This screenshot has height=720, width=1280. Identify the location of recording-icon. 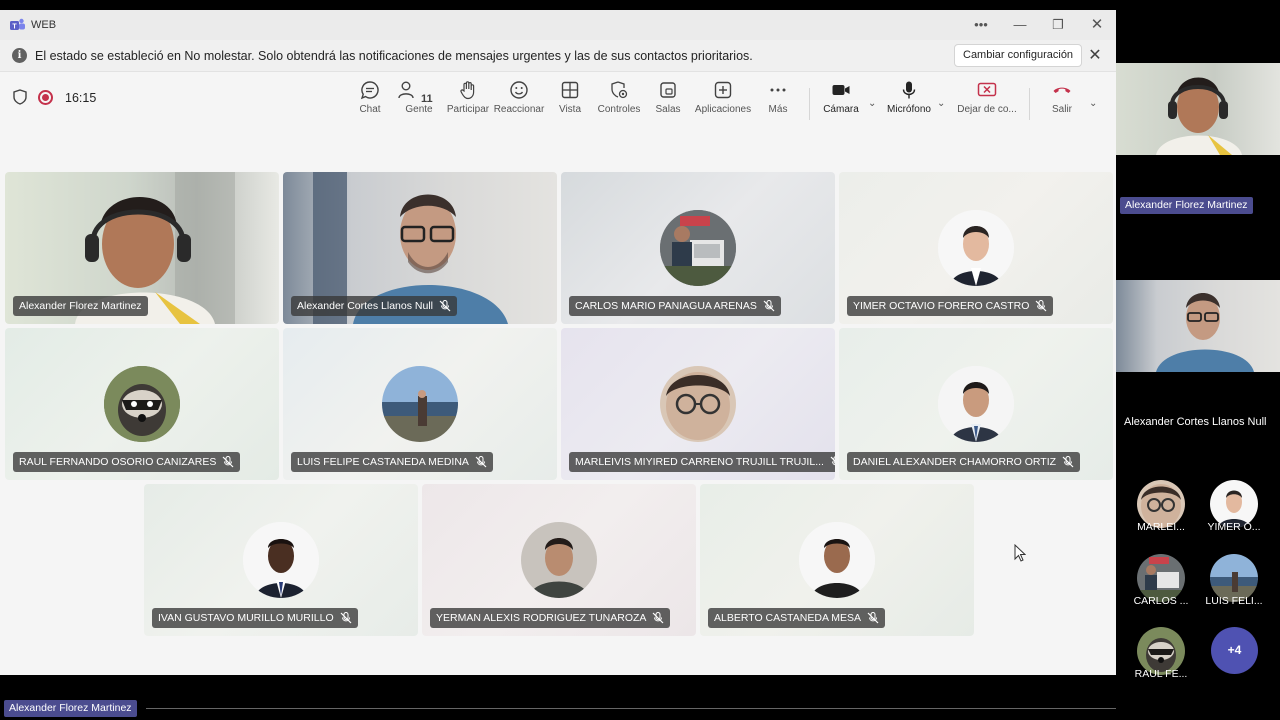
(45, 97).